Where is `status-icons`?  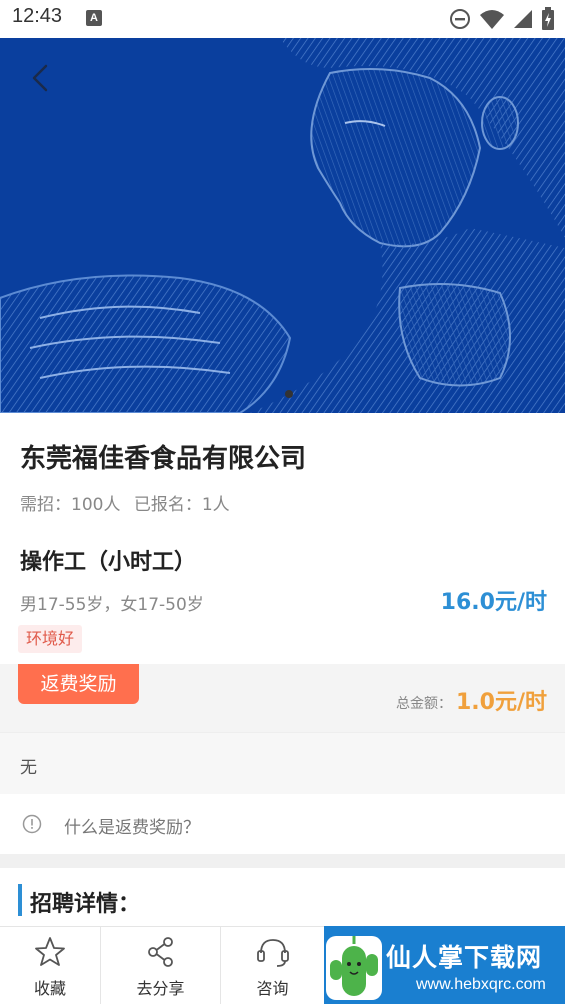
status-icons is located at coordinates (502, 19).